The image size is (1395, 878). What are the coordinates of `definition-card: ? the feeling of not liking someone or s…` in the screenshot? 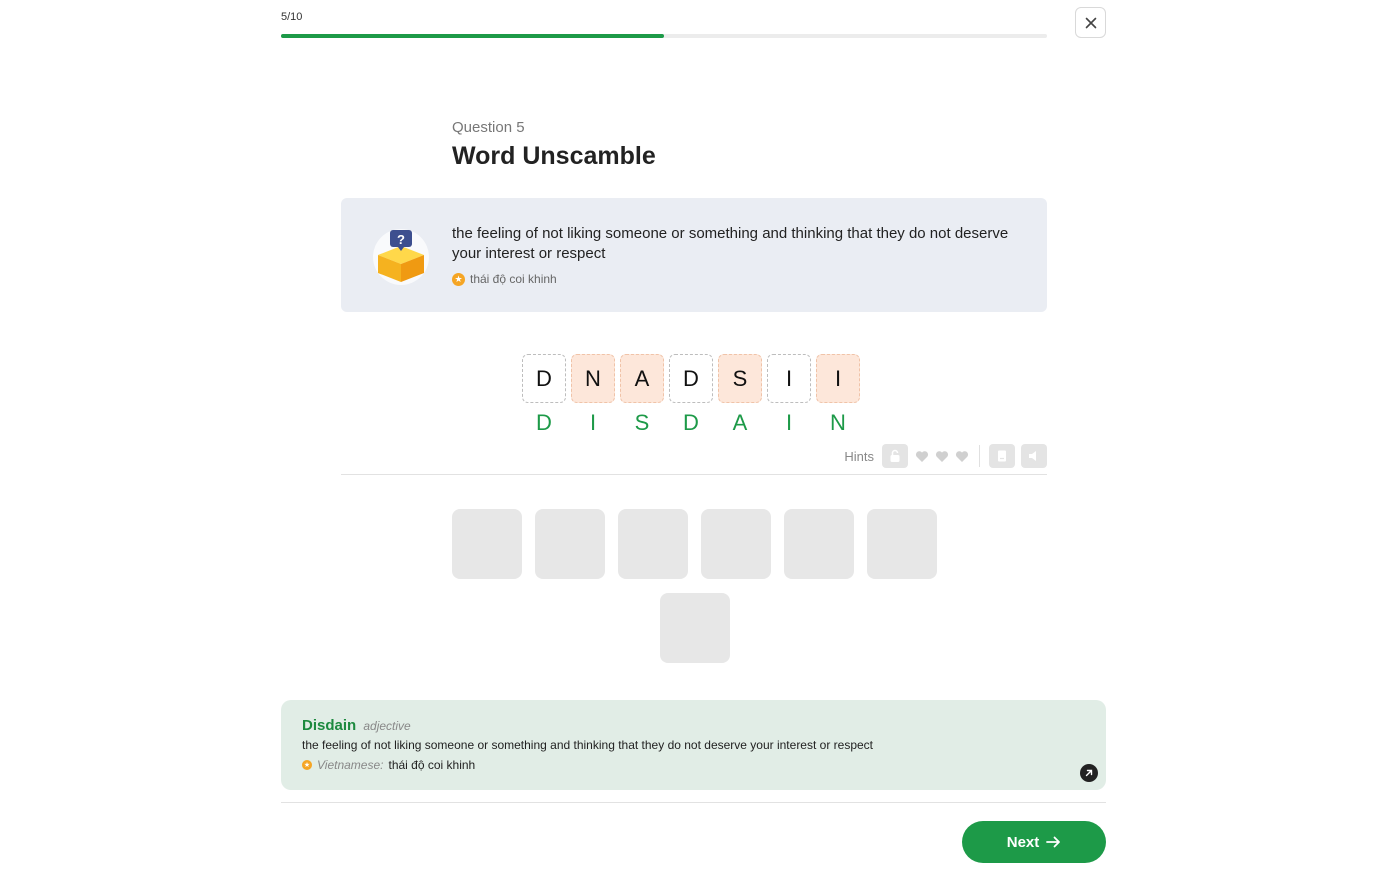 It's located at (694, 255).